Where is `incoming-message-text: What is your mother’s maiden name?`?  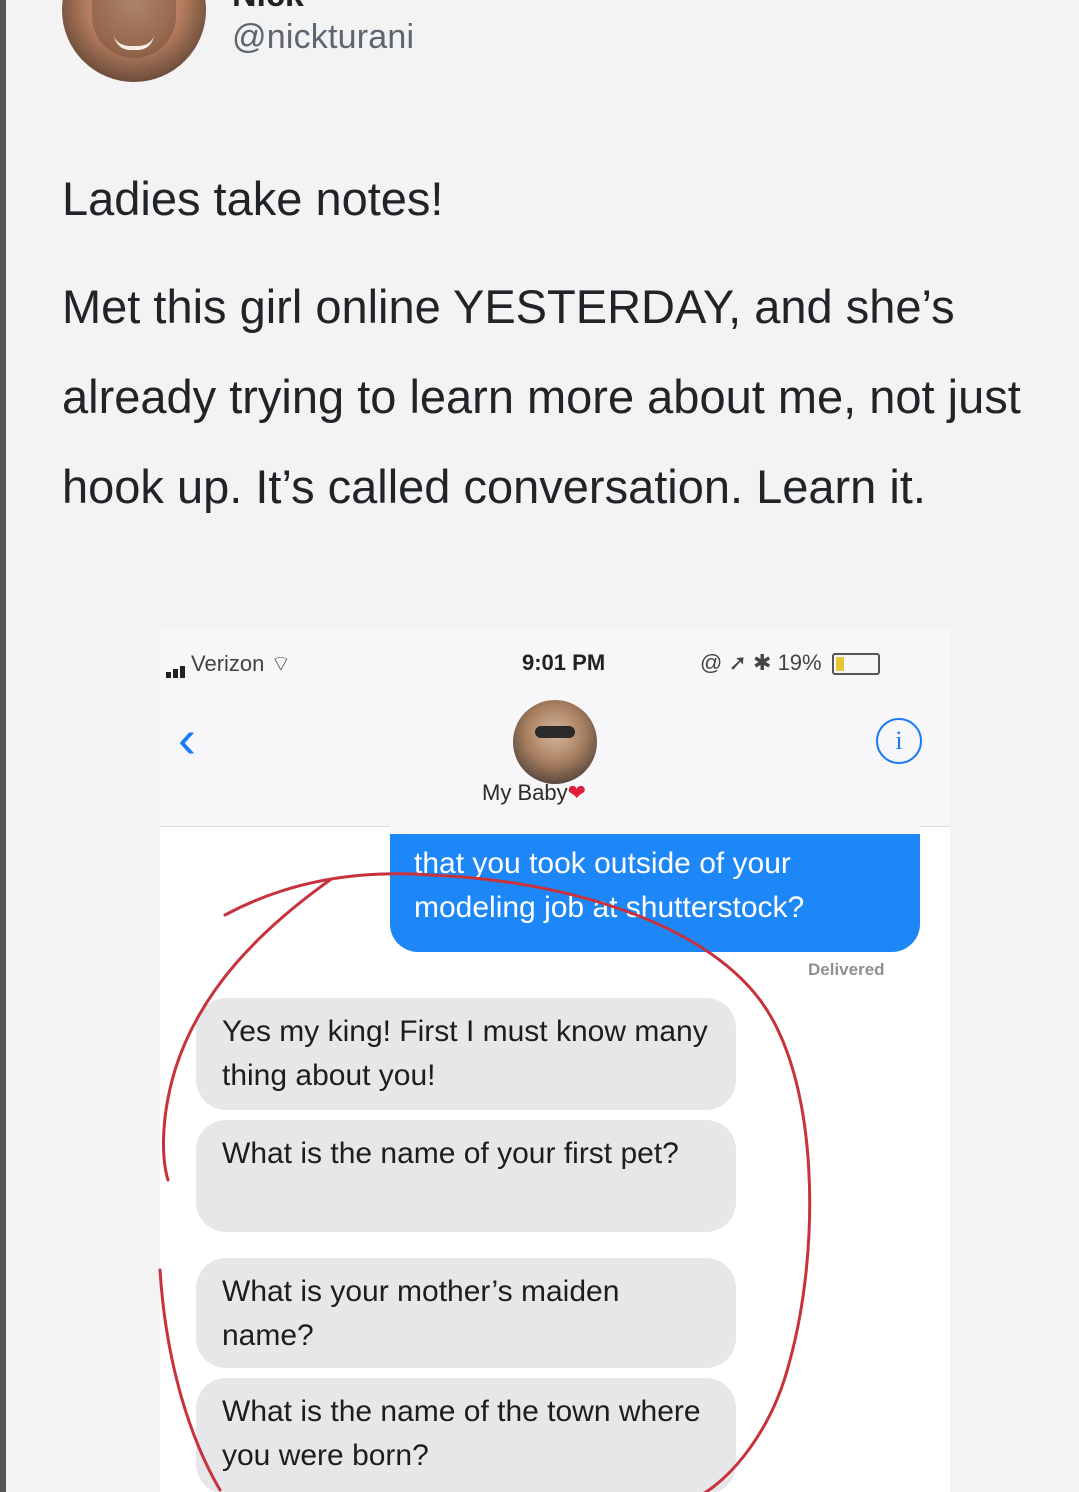 incoming-message-text: What is your mother’s maiden name? is located at coordinates (421, 1313).